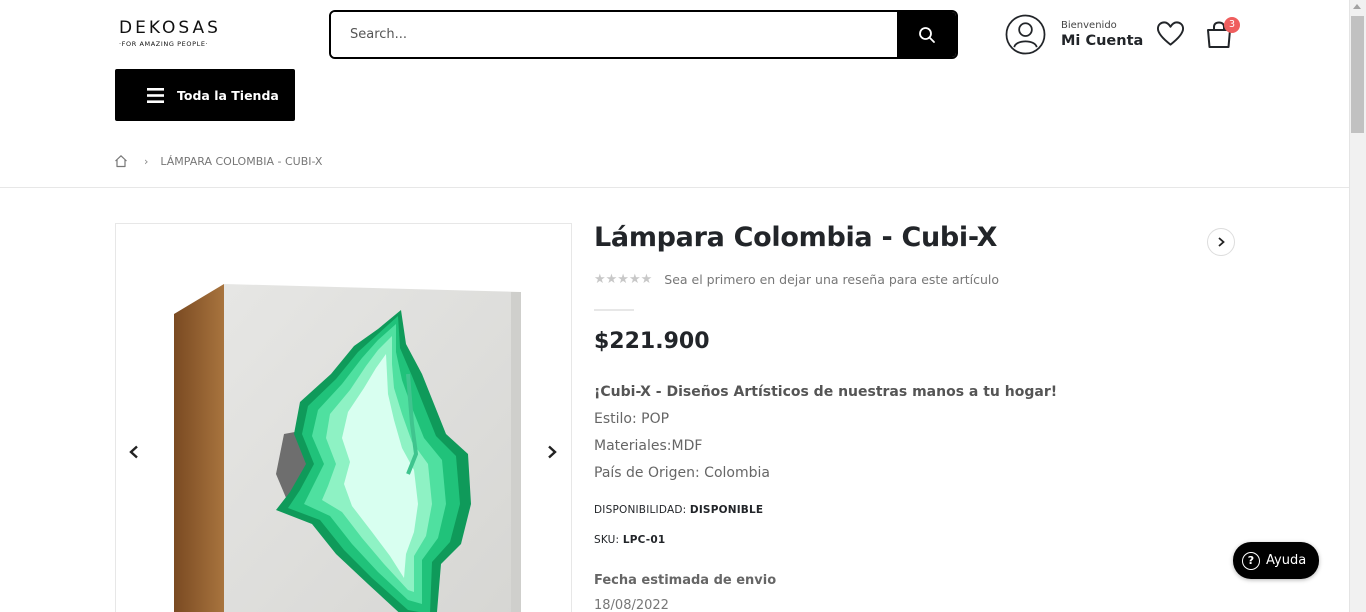 Image resolution: width=1366 pixels, height=612 pixels. I want to click on breadcrumb-current: LÁMPARA COLOMBIA - CUBI-X, so click(241, 161).